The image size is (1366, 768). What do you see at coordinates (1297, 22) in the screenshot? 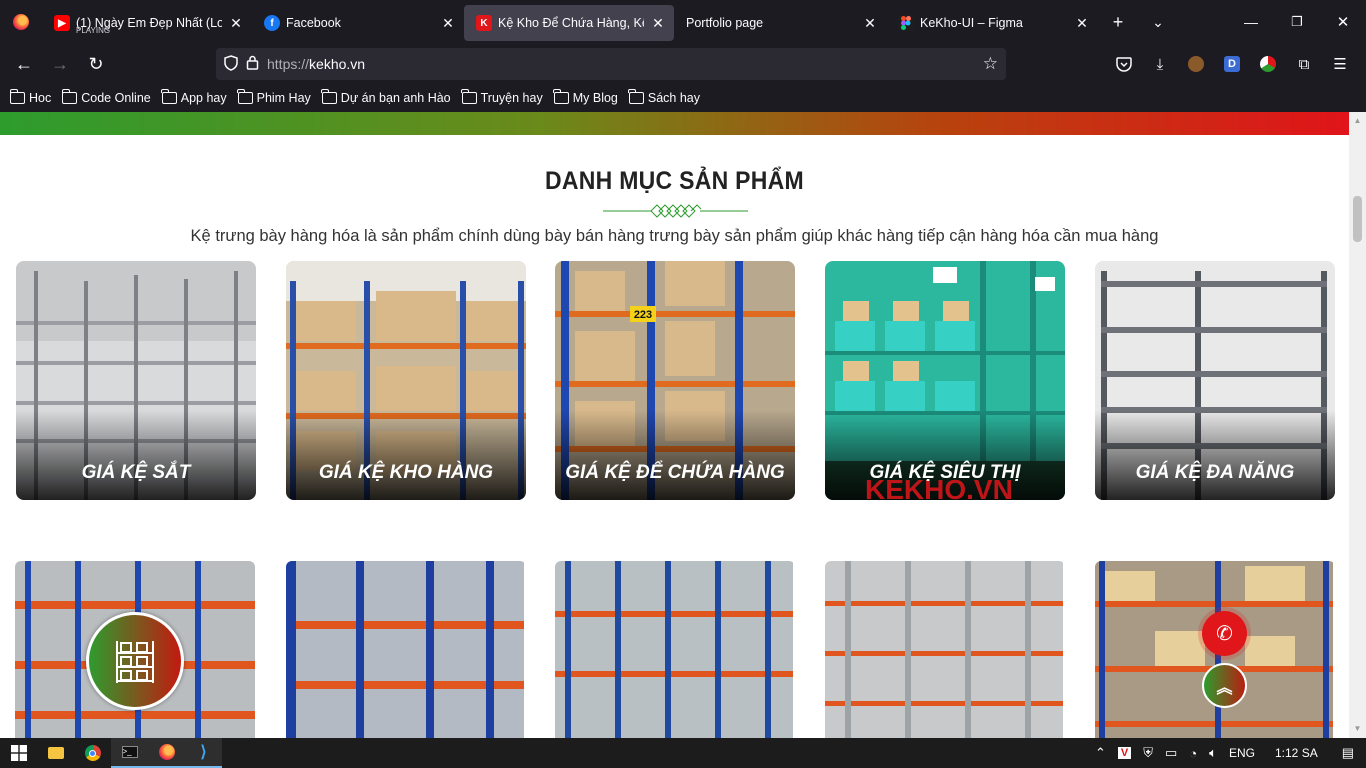
I see `restore-icon: ❐` at bounding box center [1297, 22].